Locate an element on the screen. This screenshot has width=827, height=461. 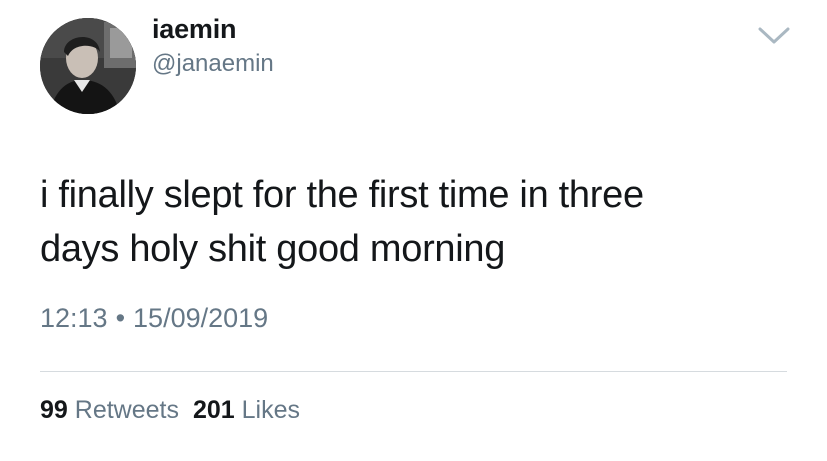
tweet-text-line: days holy shit good morning is located at coordinates (273, 249).